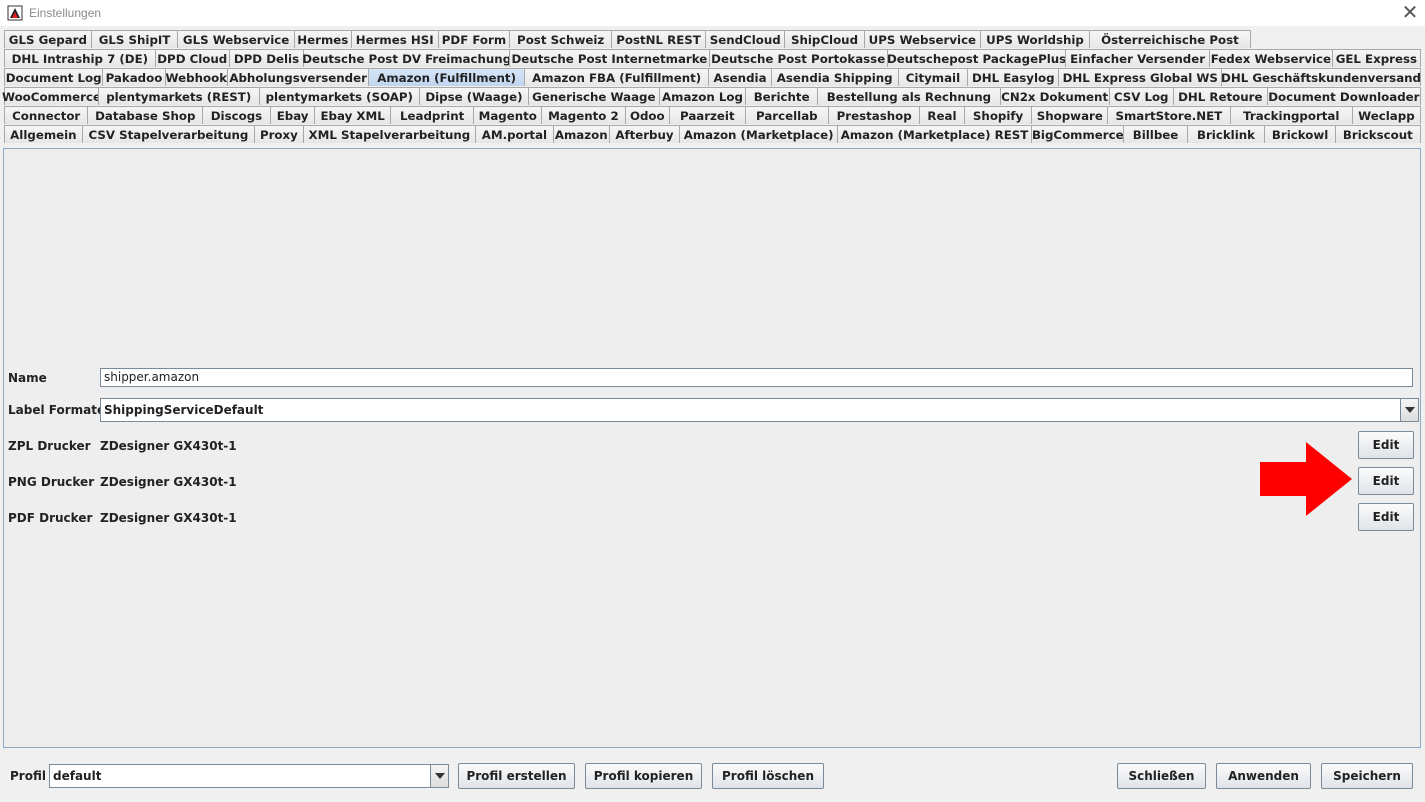 This screenshot has height=802, width=1425. Describe the element at coordinates (1170, 39) in the screenshot. I see `tab-österreichische-post: Österreichische Post` at that location.